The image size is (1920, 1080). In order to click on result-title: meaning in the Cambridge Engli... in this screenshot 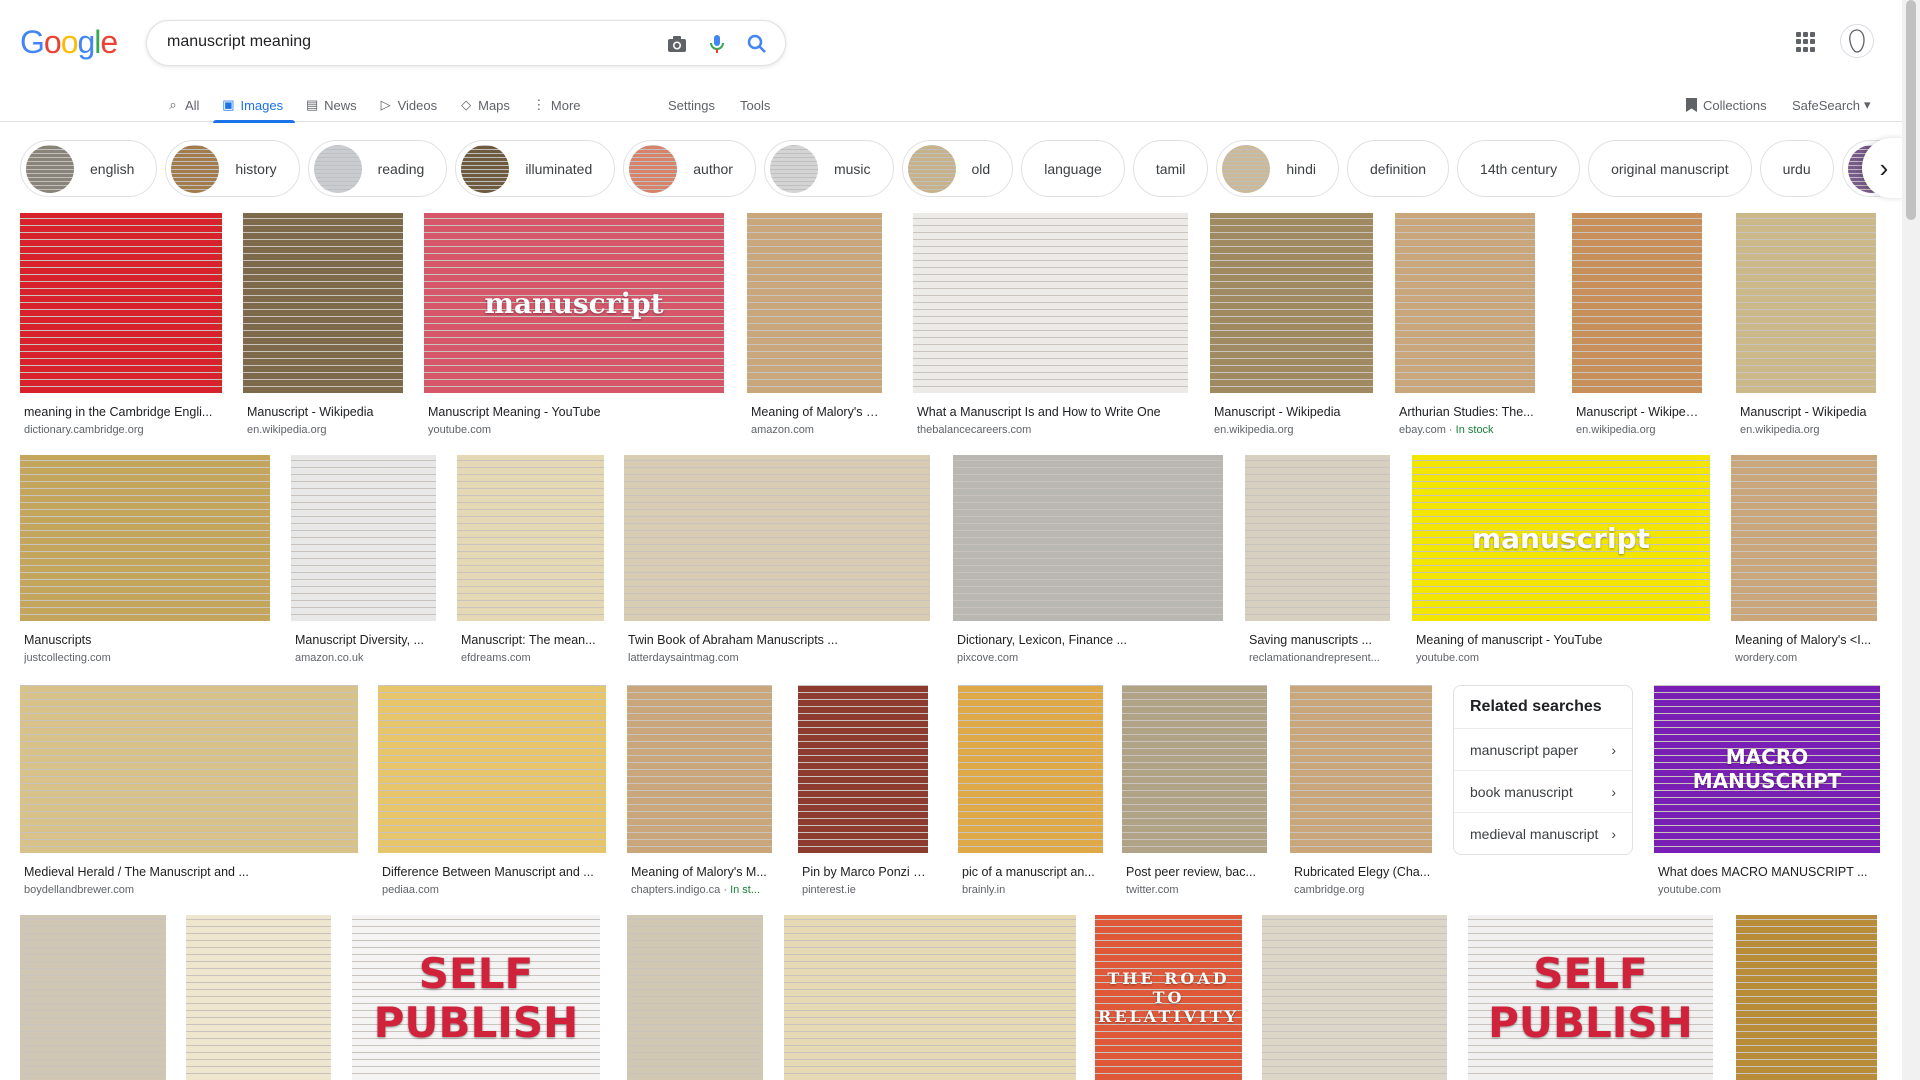, I will do `click(123, 412)`.